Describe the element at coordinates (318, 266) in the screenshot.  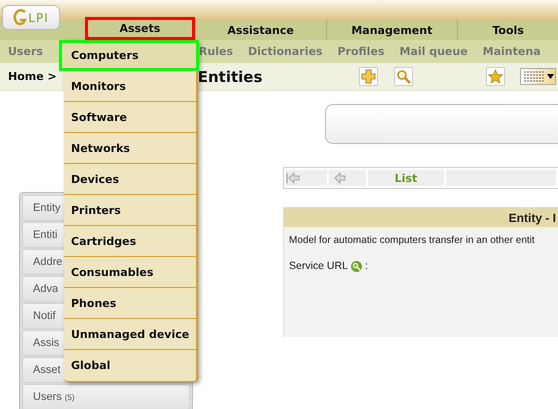
I see `field-label: Service URL` at that location.